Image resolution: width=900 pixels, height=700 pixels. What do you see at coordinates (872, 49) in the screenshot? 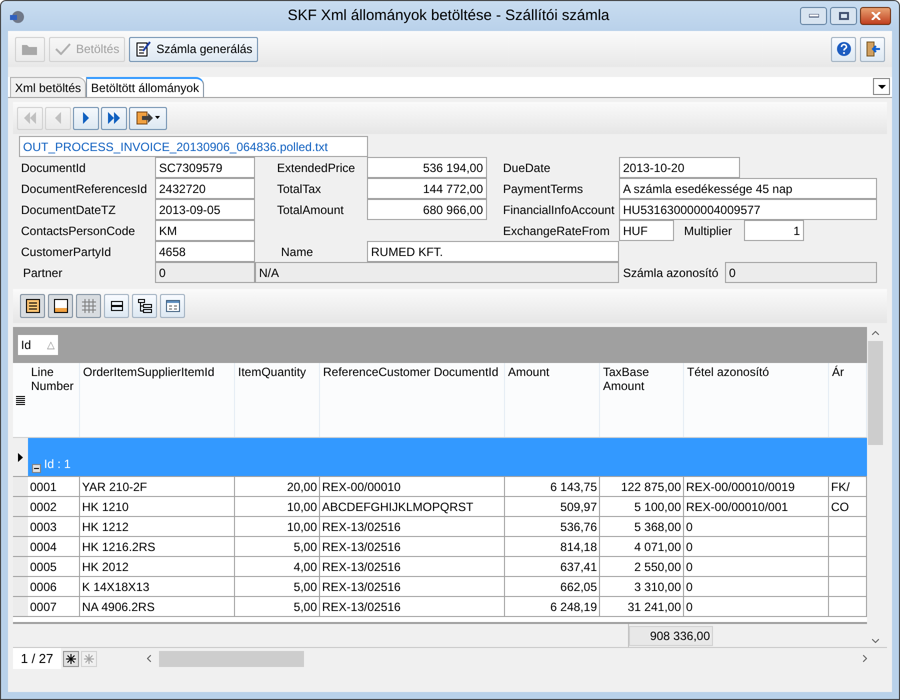
I see `exit-button` at bounding box center [872, 49].